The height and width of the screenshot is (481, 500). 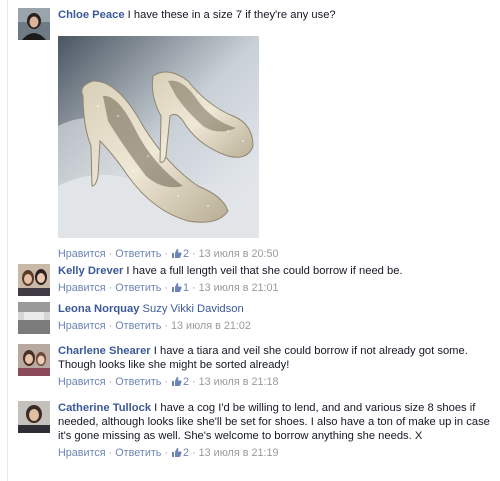 I want to click on mention-link: Suzy Vikki Davidson, so click(x=193, y=309).